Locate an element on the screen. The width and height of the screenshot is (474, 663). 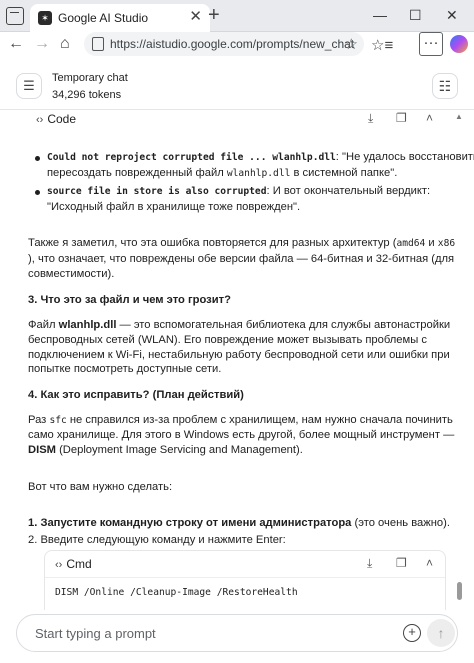
window-close-icon: ✕ is located at coordinates (452, 15).